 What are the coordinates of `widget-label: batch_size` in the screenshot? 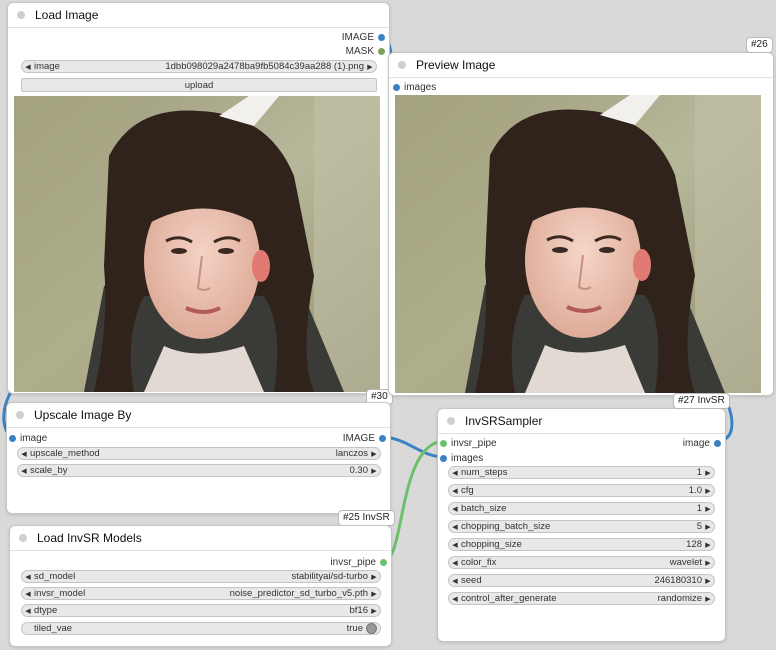 It's located at (484, 508).